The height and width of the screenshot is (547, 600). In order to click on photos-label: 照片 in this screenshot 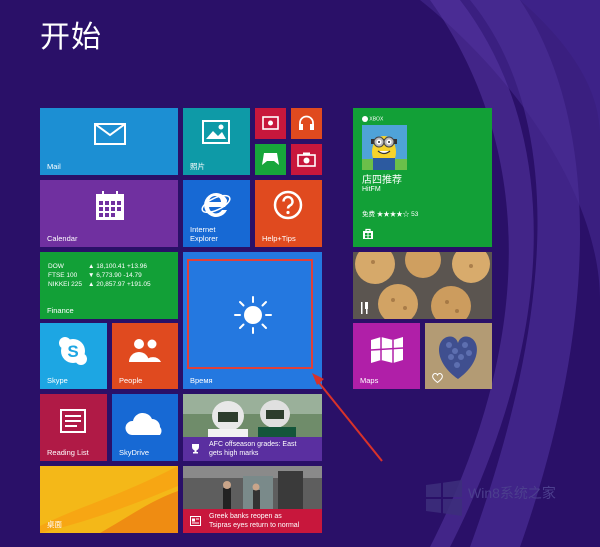, I will do `click(197, 166)`.